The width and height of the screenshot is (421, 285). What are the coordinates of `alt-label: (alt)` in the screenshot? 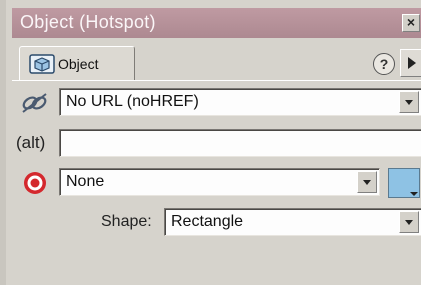 It's located at (31, 142).